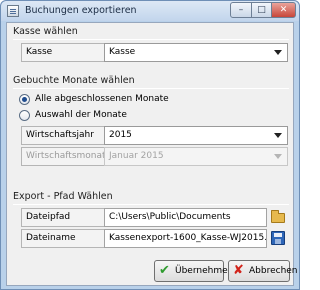 Image resolution: width=320 pixels, height=290 pixels. What do you see at coordinates (241, 10) in the screenshot?
I see `minimize-button: –` at bounding box center [241, 10].